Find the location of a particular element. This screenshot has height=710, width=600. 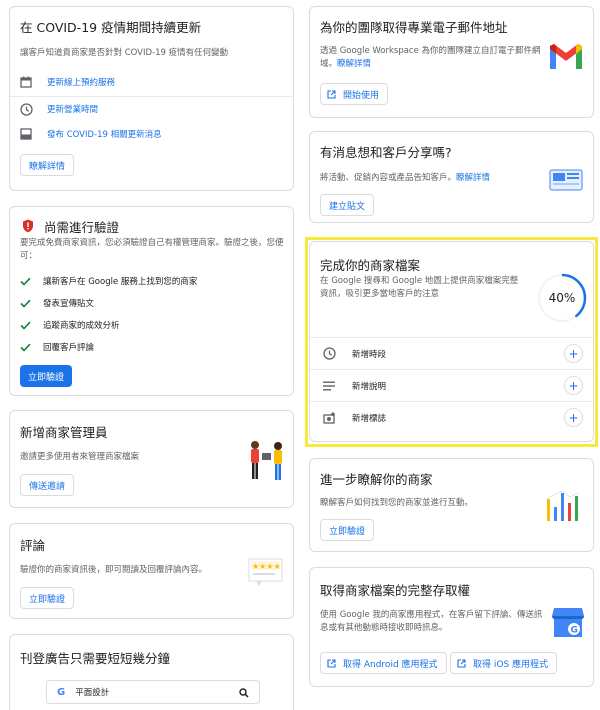

verify-benefit: 讓新客戶在 Google 服務上找到您的商家 is located at coordinates (108, 280).